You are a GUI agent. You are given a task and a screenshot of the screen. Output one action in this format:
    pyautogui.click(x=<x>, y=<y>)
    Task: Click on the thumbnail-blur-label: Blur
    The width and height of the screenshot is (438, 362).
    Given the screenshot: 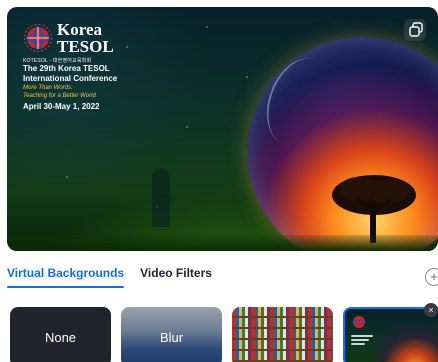 What is the action you would take?
    pyautogui.click(x=171, y=337)
    